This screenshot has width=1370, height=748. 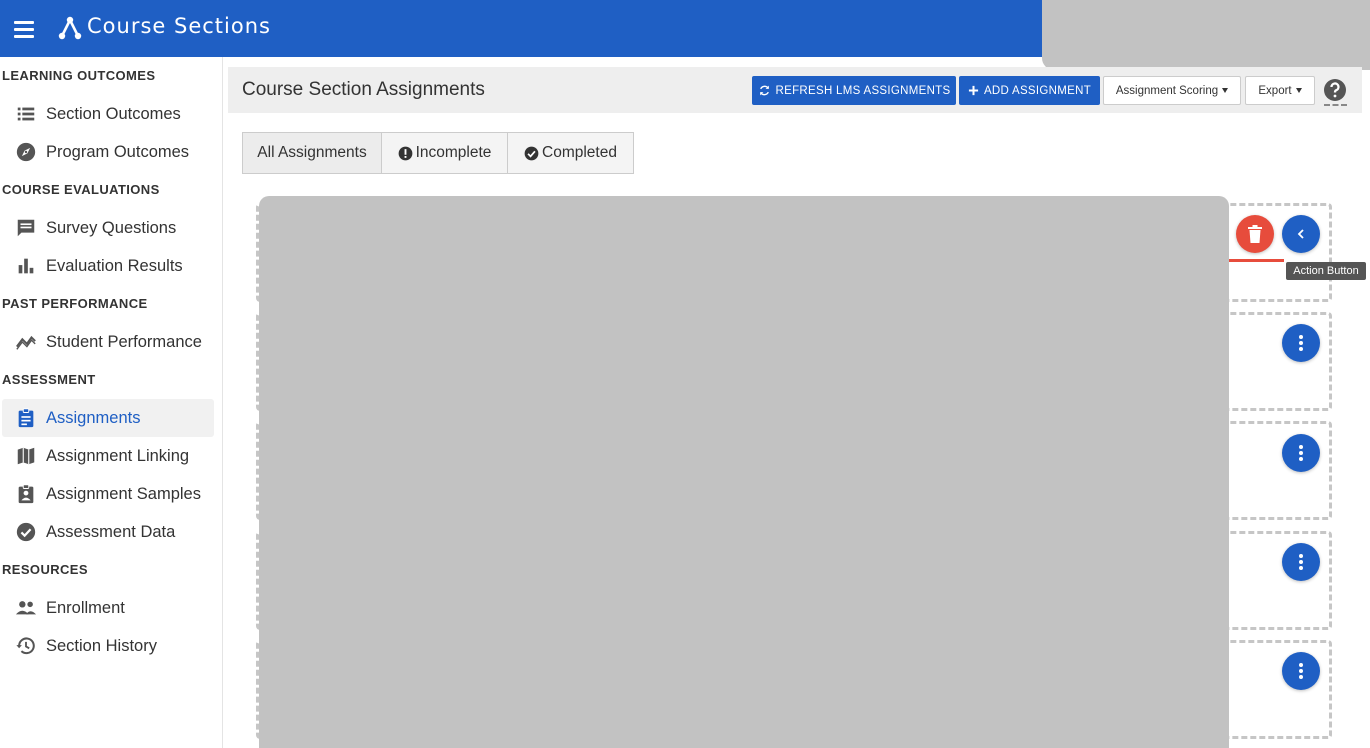 I want to click on sidebar-item-survey-questions: Survey Questions, so click(x=108, y=228).